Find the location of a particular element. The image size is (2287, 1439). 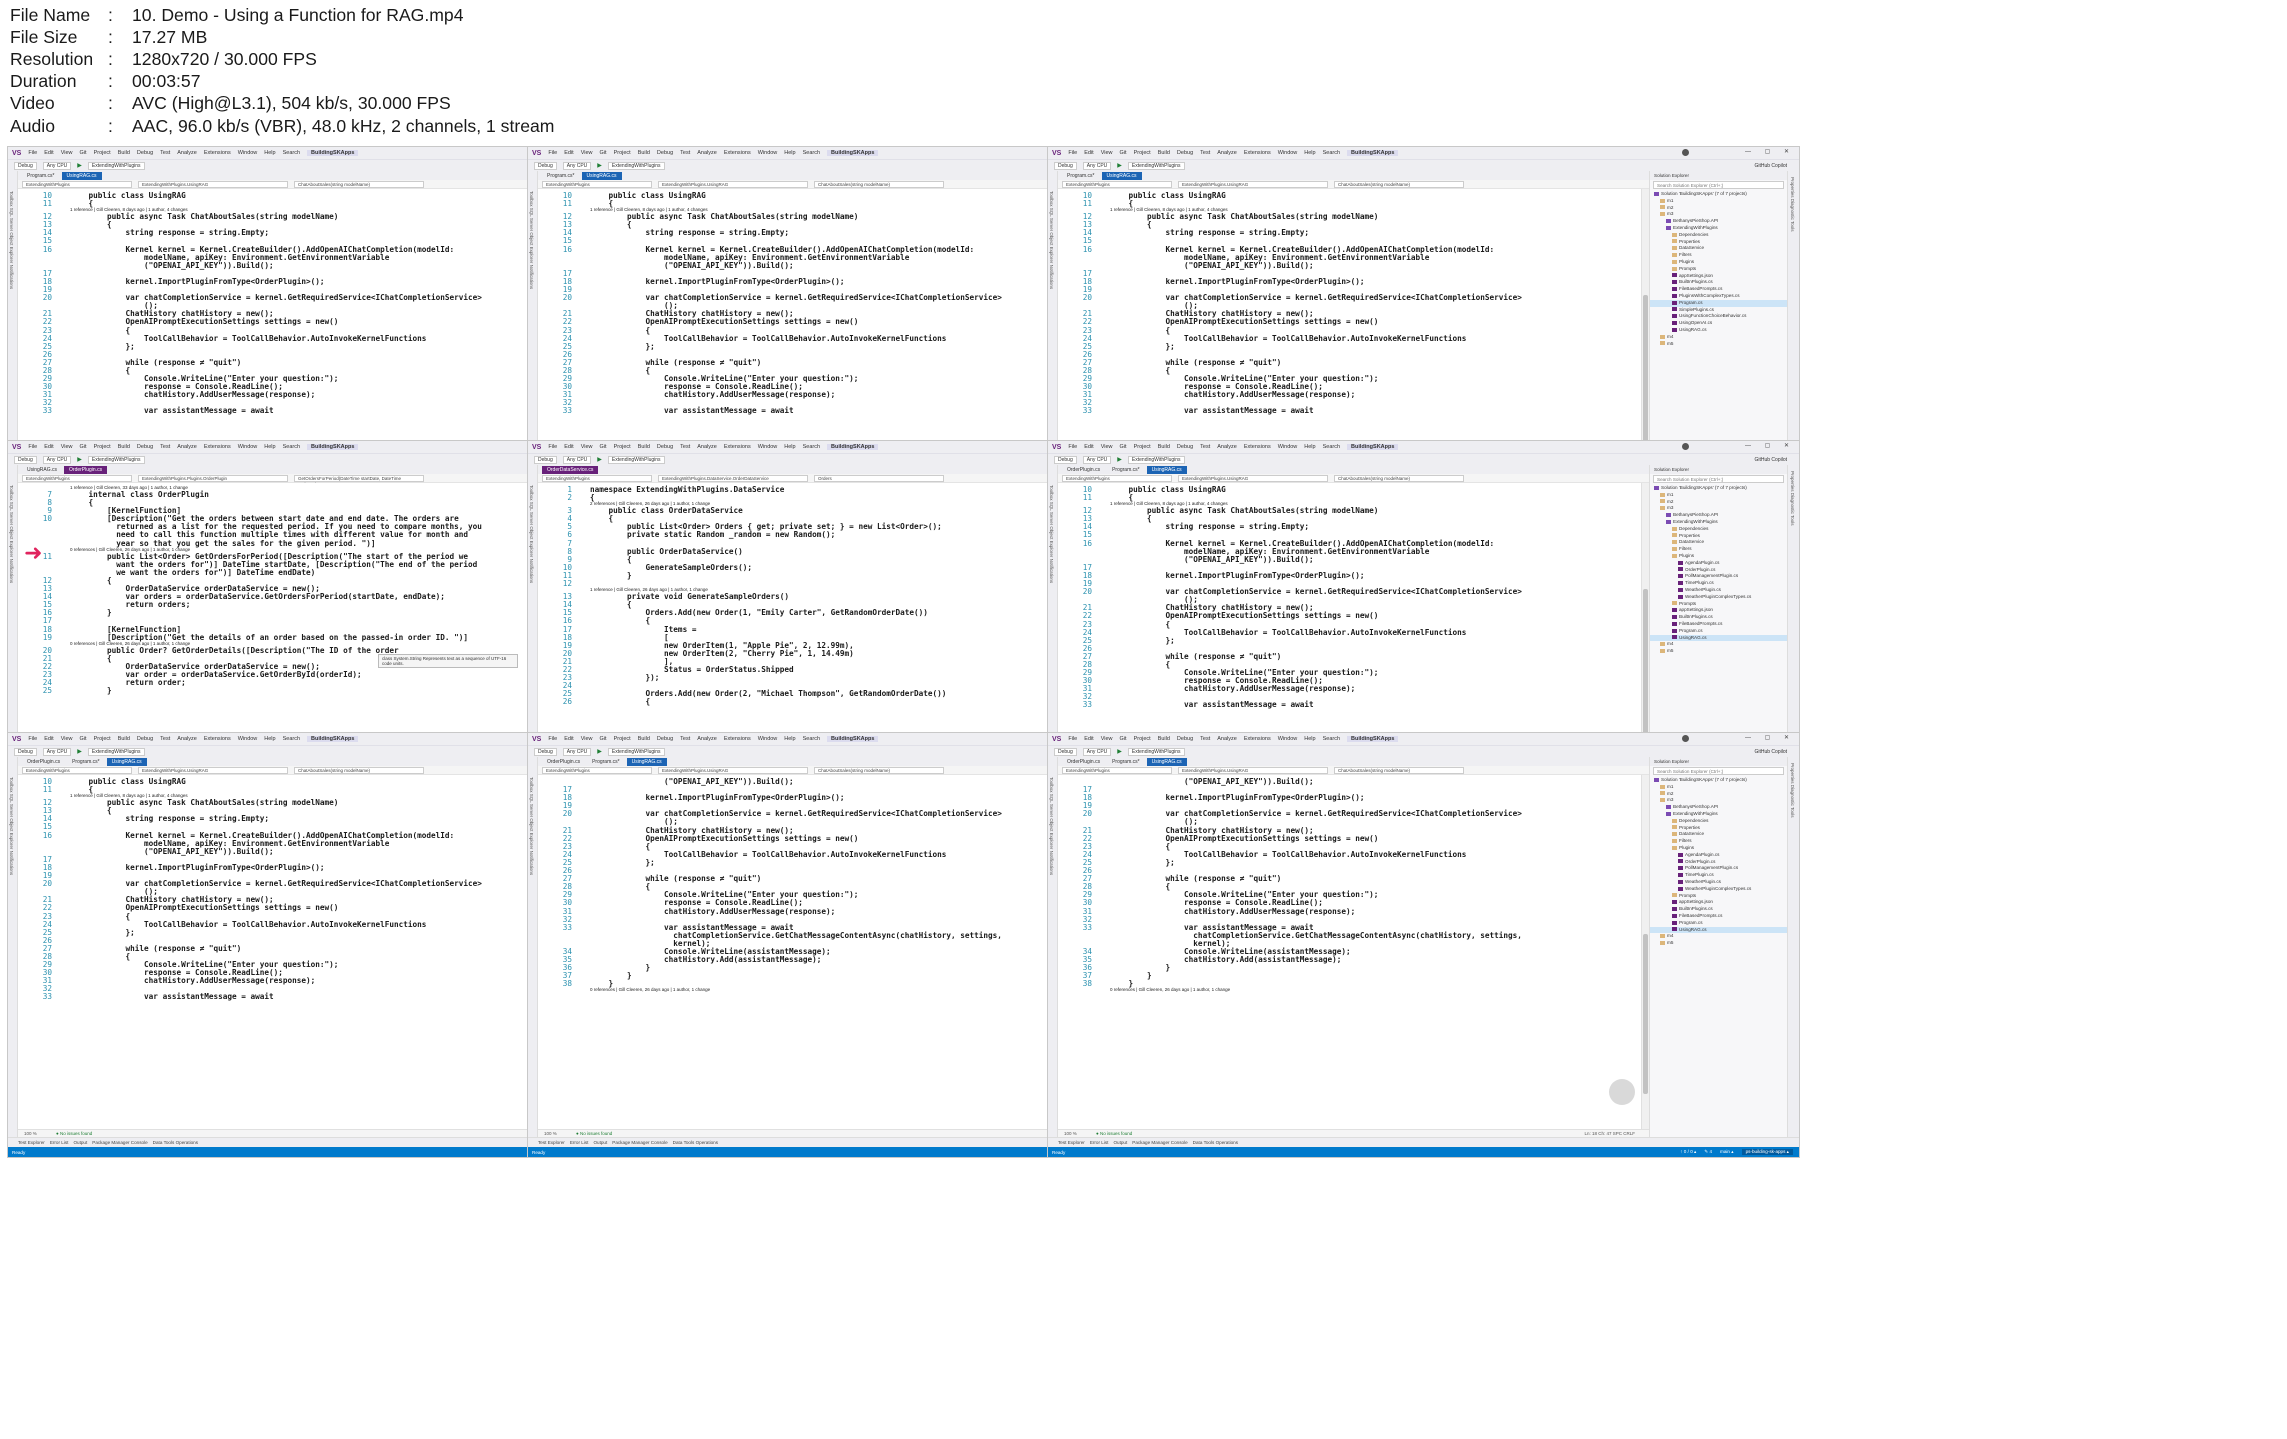

tree-node: ExtendingWithPlugins is located at coordinates (1718, 228).